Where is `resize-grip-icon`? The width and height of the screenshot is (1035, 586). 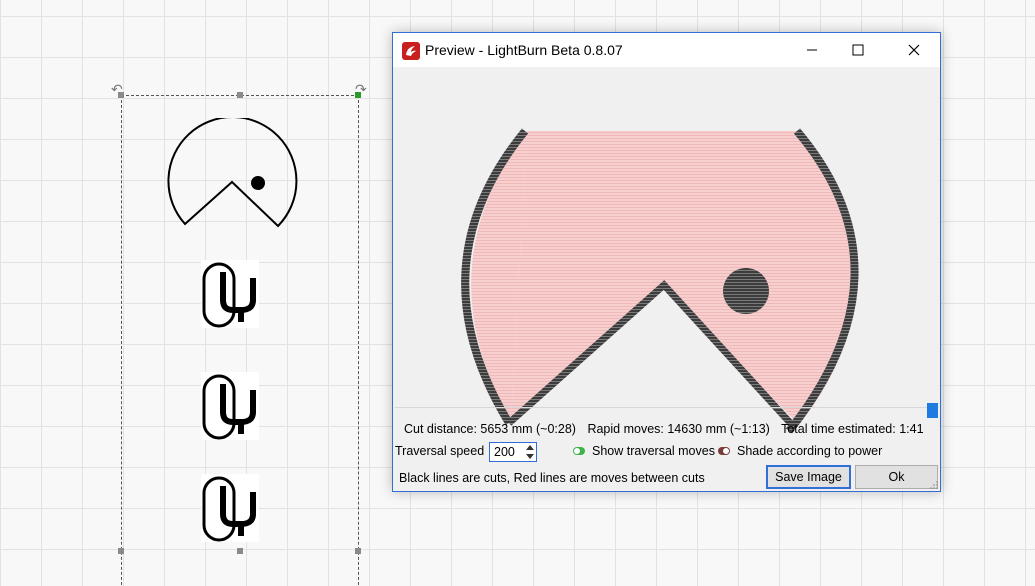
resize-grip-icon is located at coordinates (934, 485).